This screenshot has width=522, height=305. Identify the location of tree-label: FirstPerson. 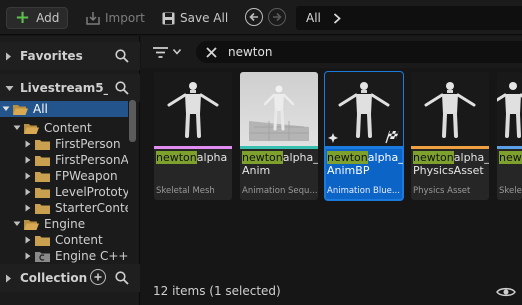
(88, 144).